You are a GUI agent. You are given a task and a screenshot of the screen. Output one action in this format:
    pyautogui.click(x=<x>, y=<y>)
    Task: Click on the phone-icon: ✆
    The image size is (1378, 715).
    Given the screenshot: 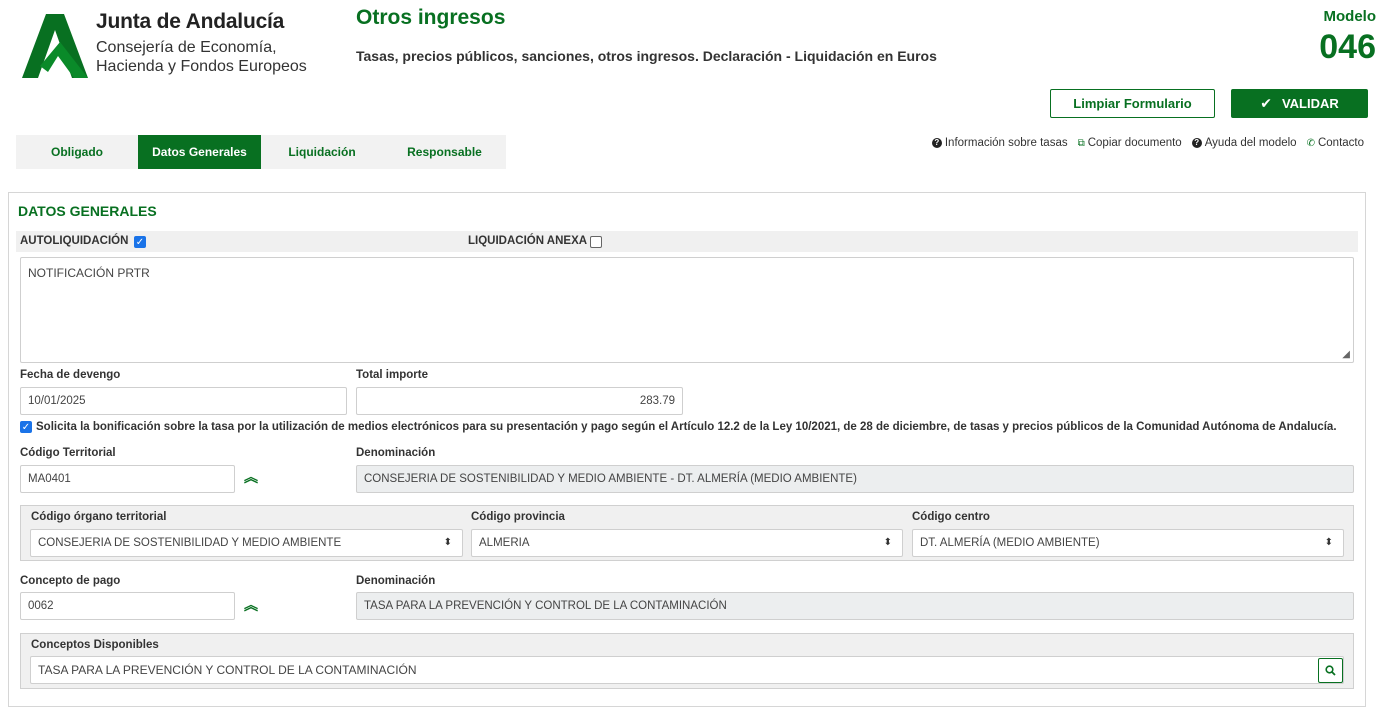 What is the action you would take?
    pyautogui.click(x=1310, y=143)
    